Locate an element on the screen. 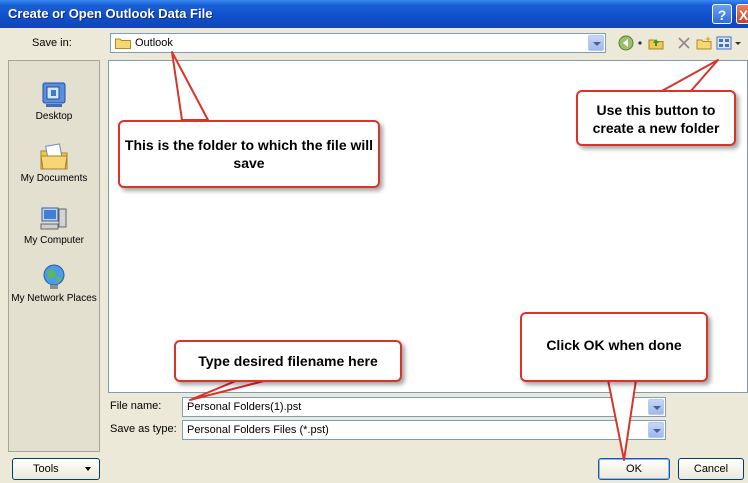 The image size is (748, 483). filename-callout-tail is located at coordinates (229, 390).